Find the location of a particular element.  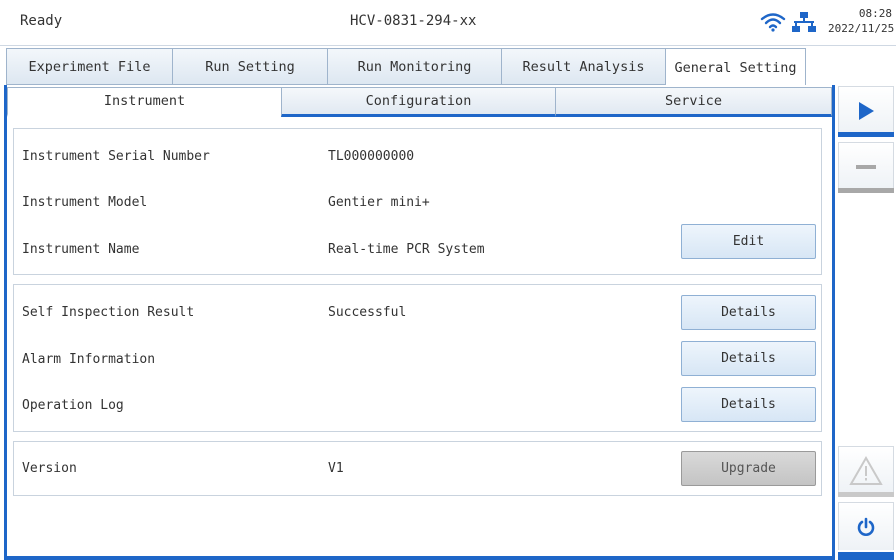

title-bar: Ready HCV-0831-294-xx 08:28 2022/11/25 is located at coordinates (448, 23).